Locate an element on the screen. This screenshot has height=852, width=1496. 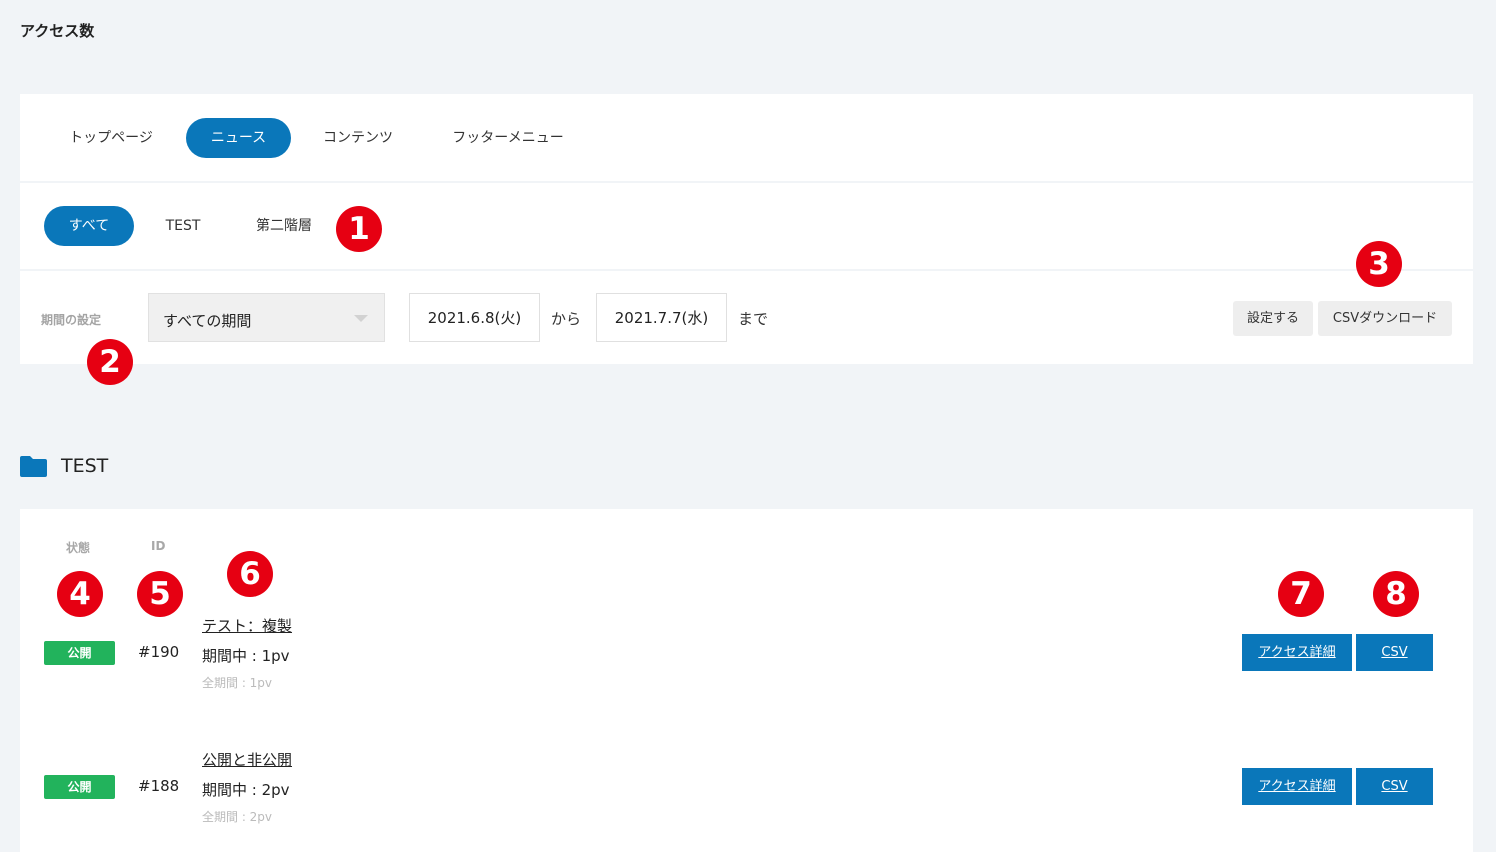
annotation-marker-6: 6 is located at coordinates (250, 574).